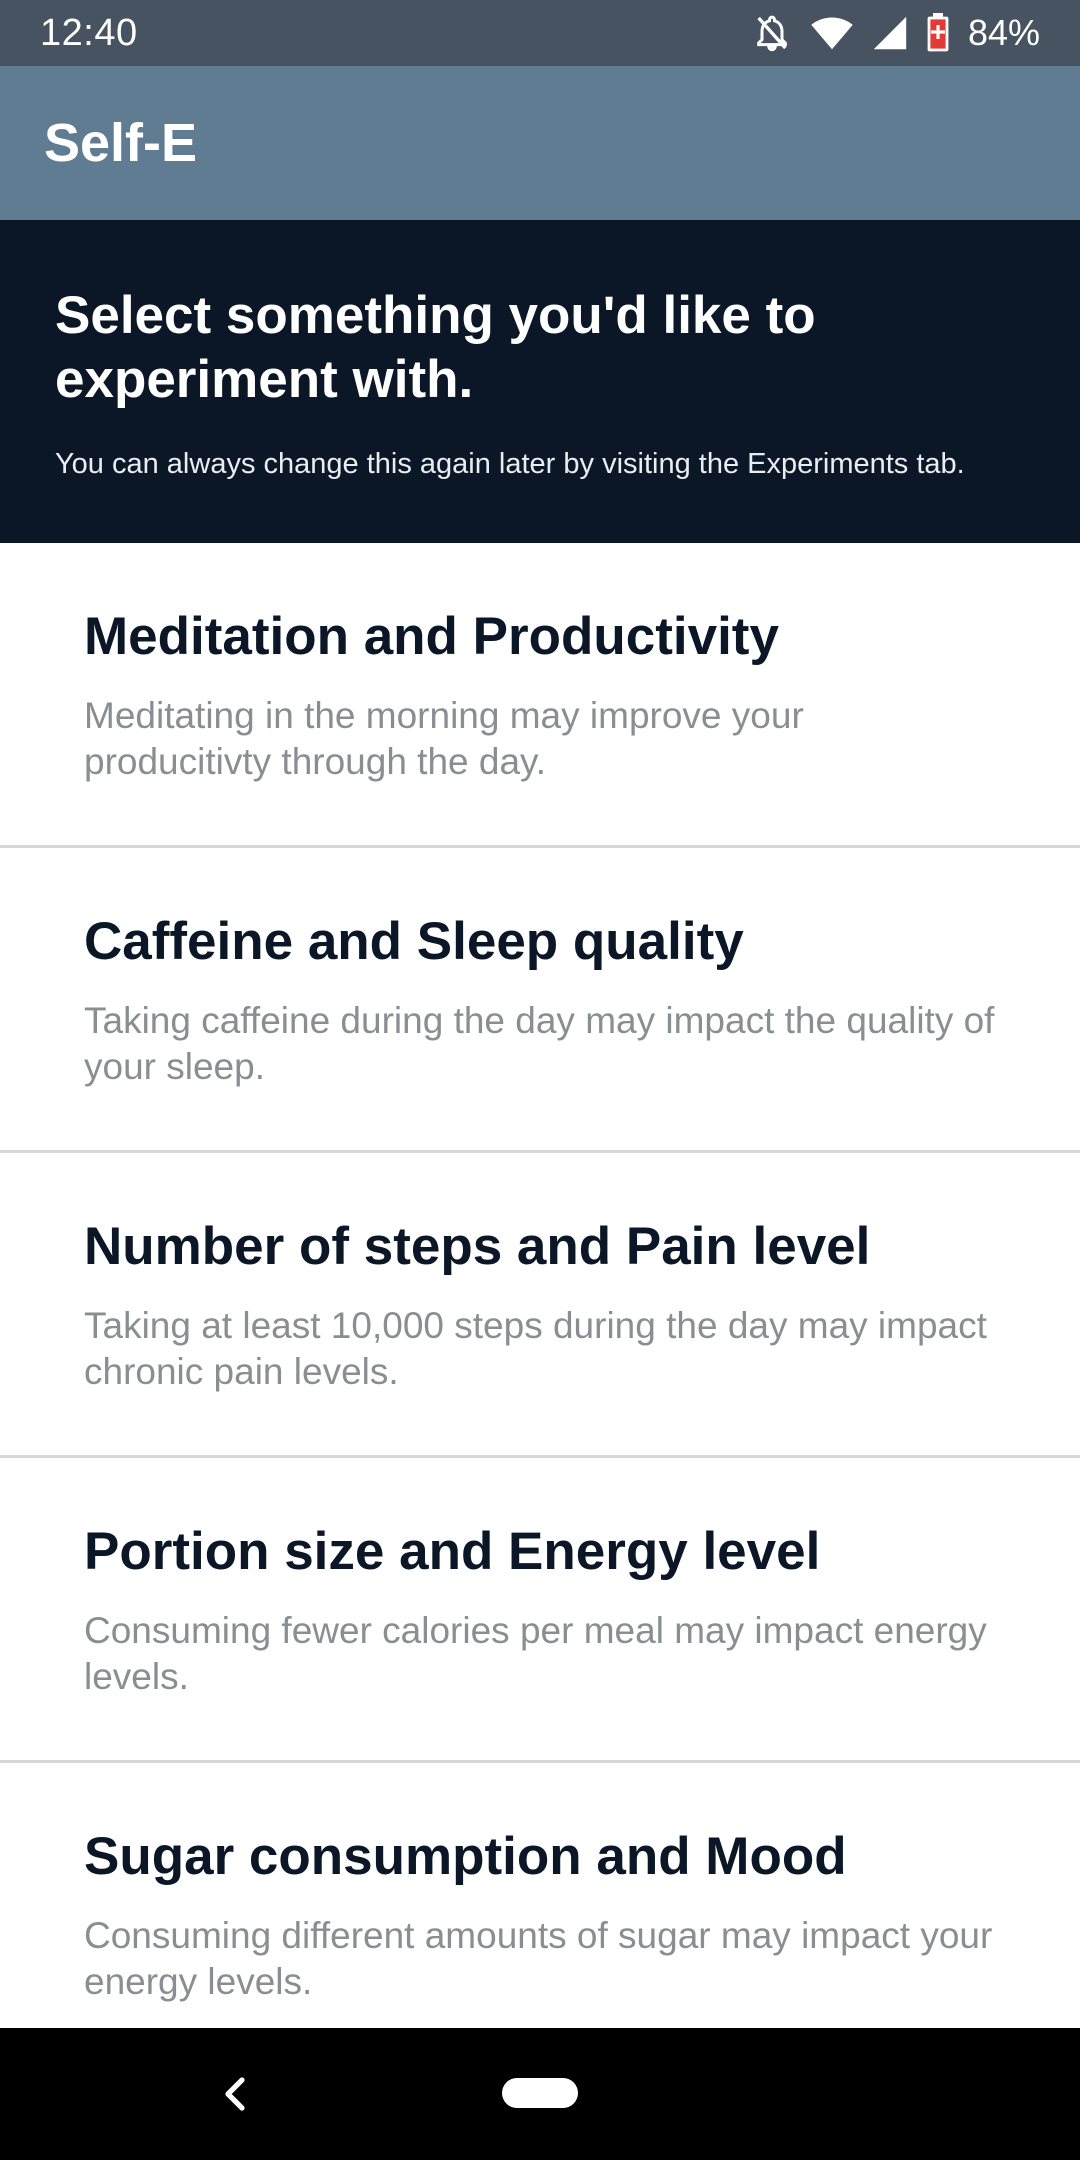  I want to click on status-icons: 84%, so click(896, 33).